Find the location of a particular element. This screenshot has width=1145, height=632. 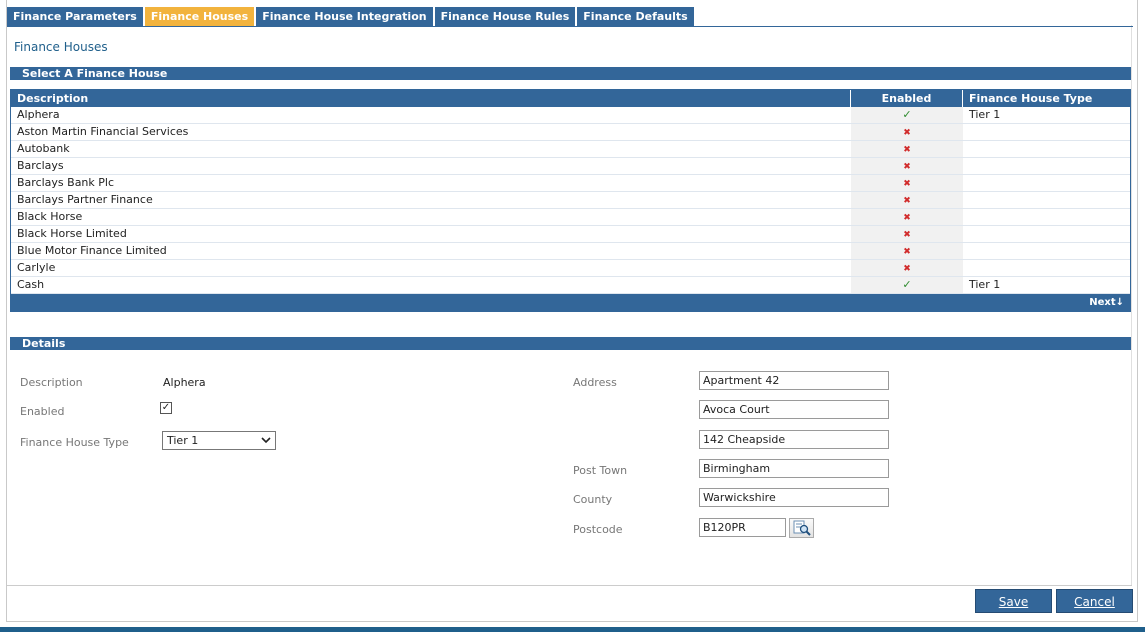

row-enabled: ✓ is located at coordinates (907, 115).